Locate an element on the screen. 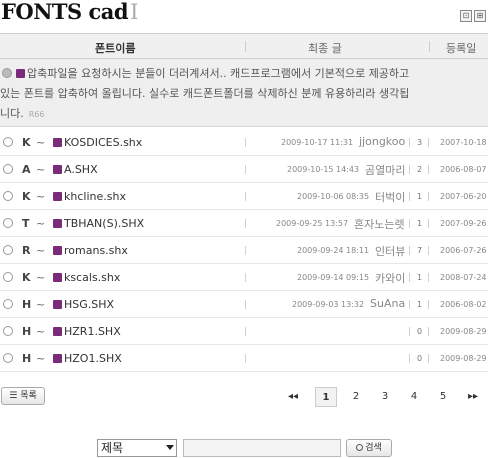 The height and width of the screenshot is (458, 488). font-file-link: HSG.SHX is located at coordinates (89, 304).